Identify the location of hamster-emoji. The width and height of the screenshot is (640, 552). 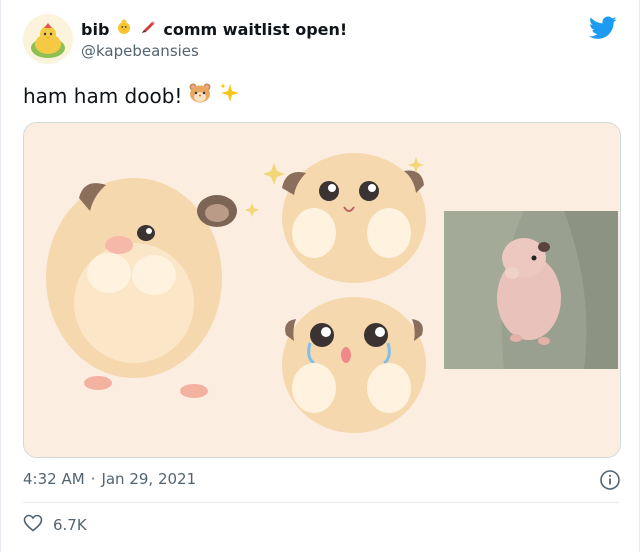
(200, 95).